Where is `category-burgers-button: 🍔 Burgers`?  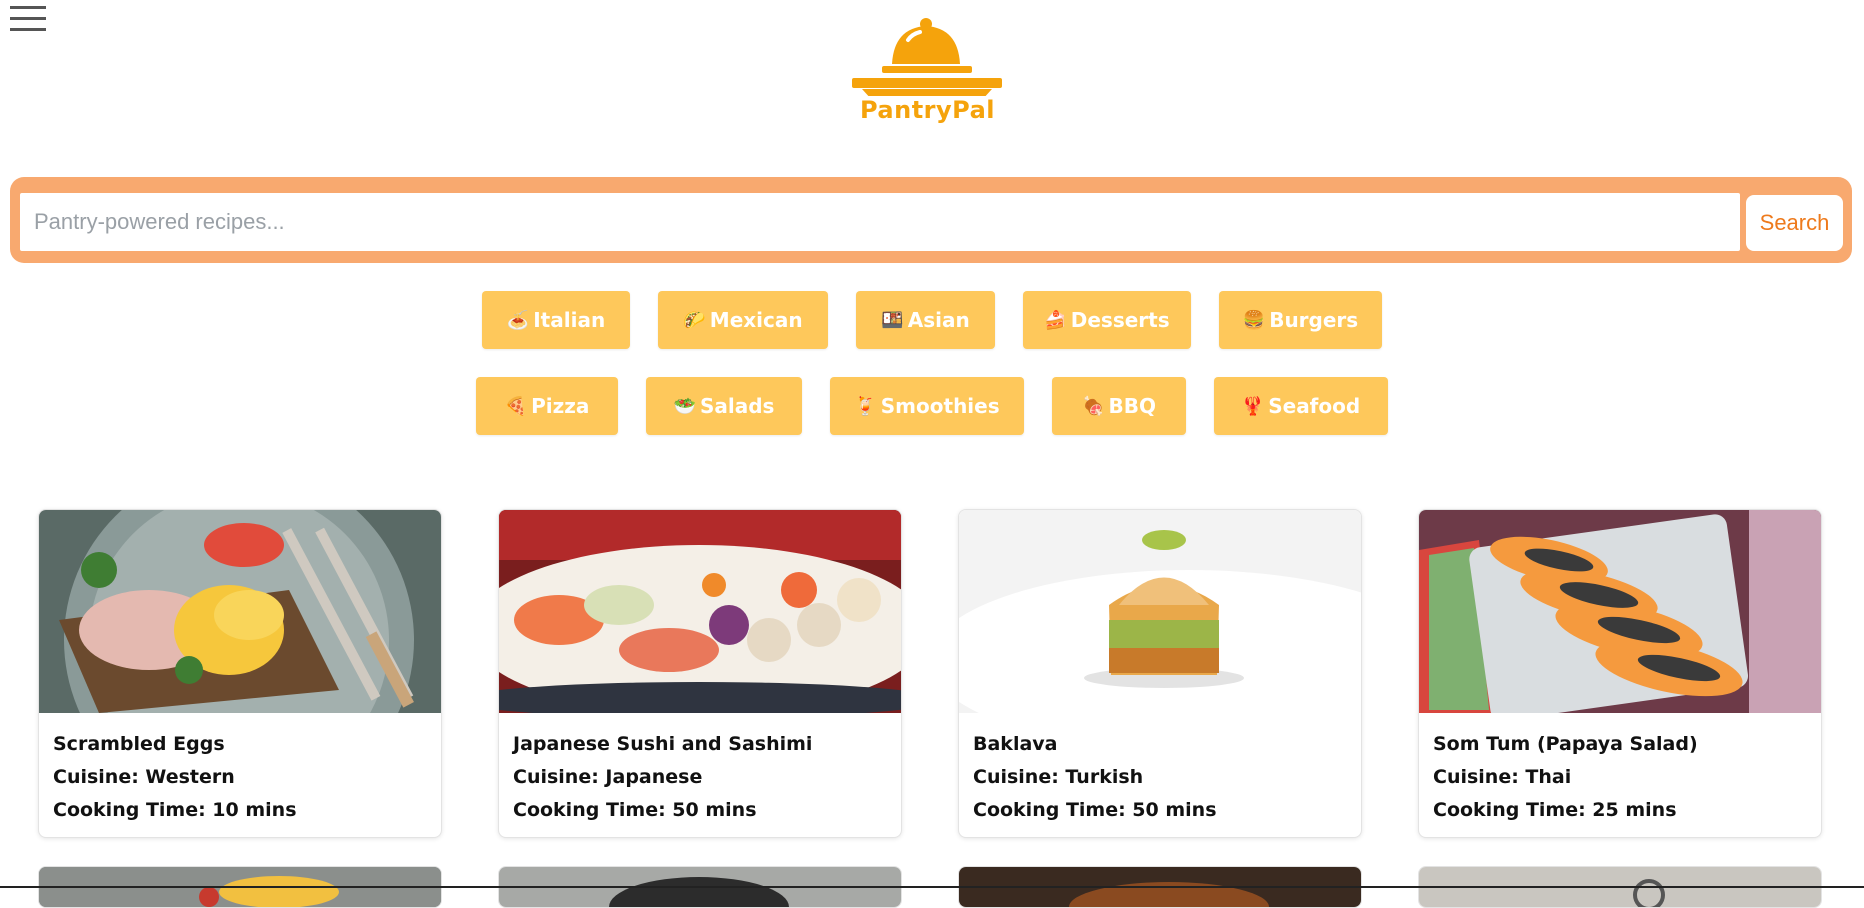 category-burgers-button: 🍔 Burgers is located at coordinates (1300, 320).